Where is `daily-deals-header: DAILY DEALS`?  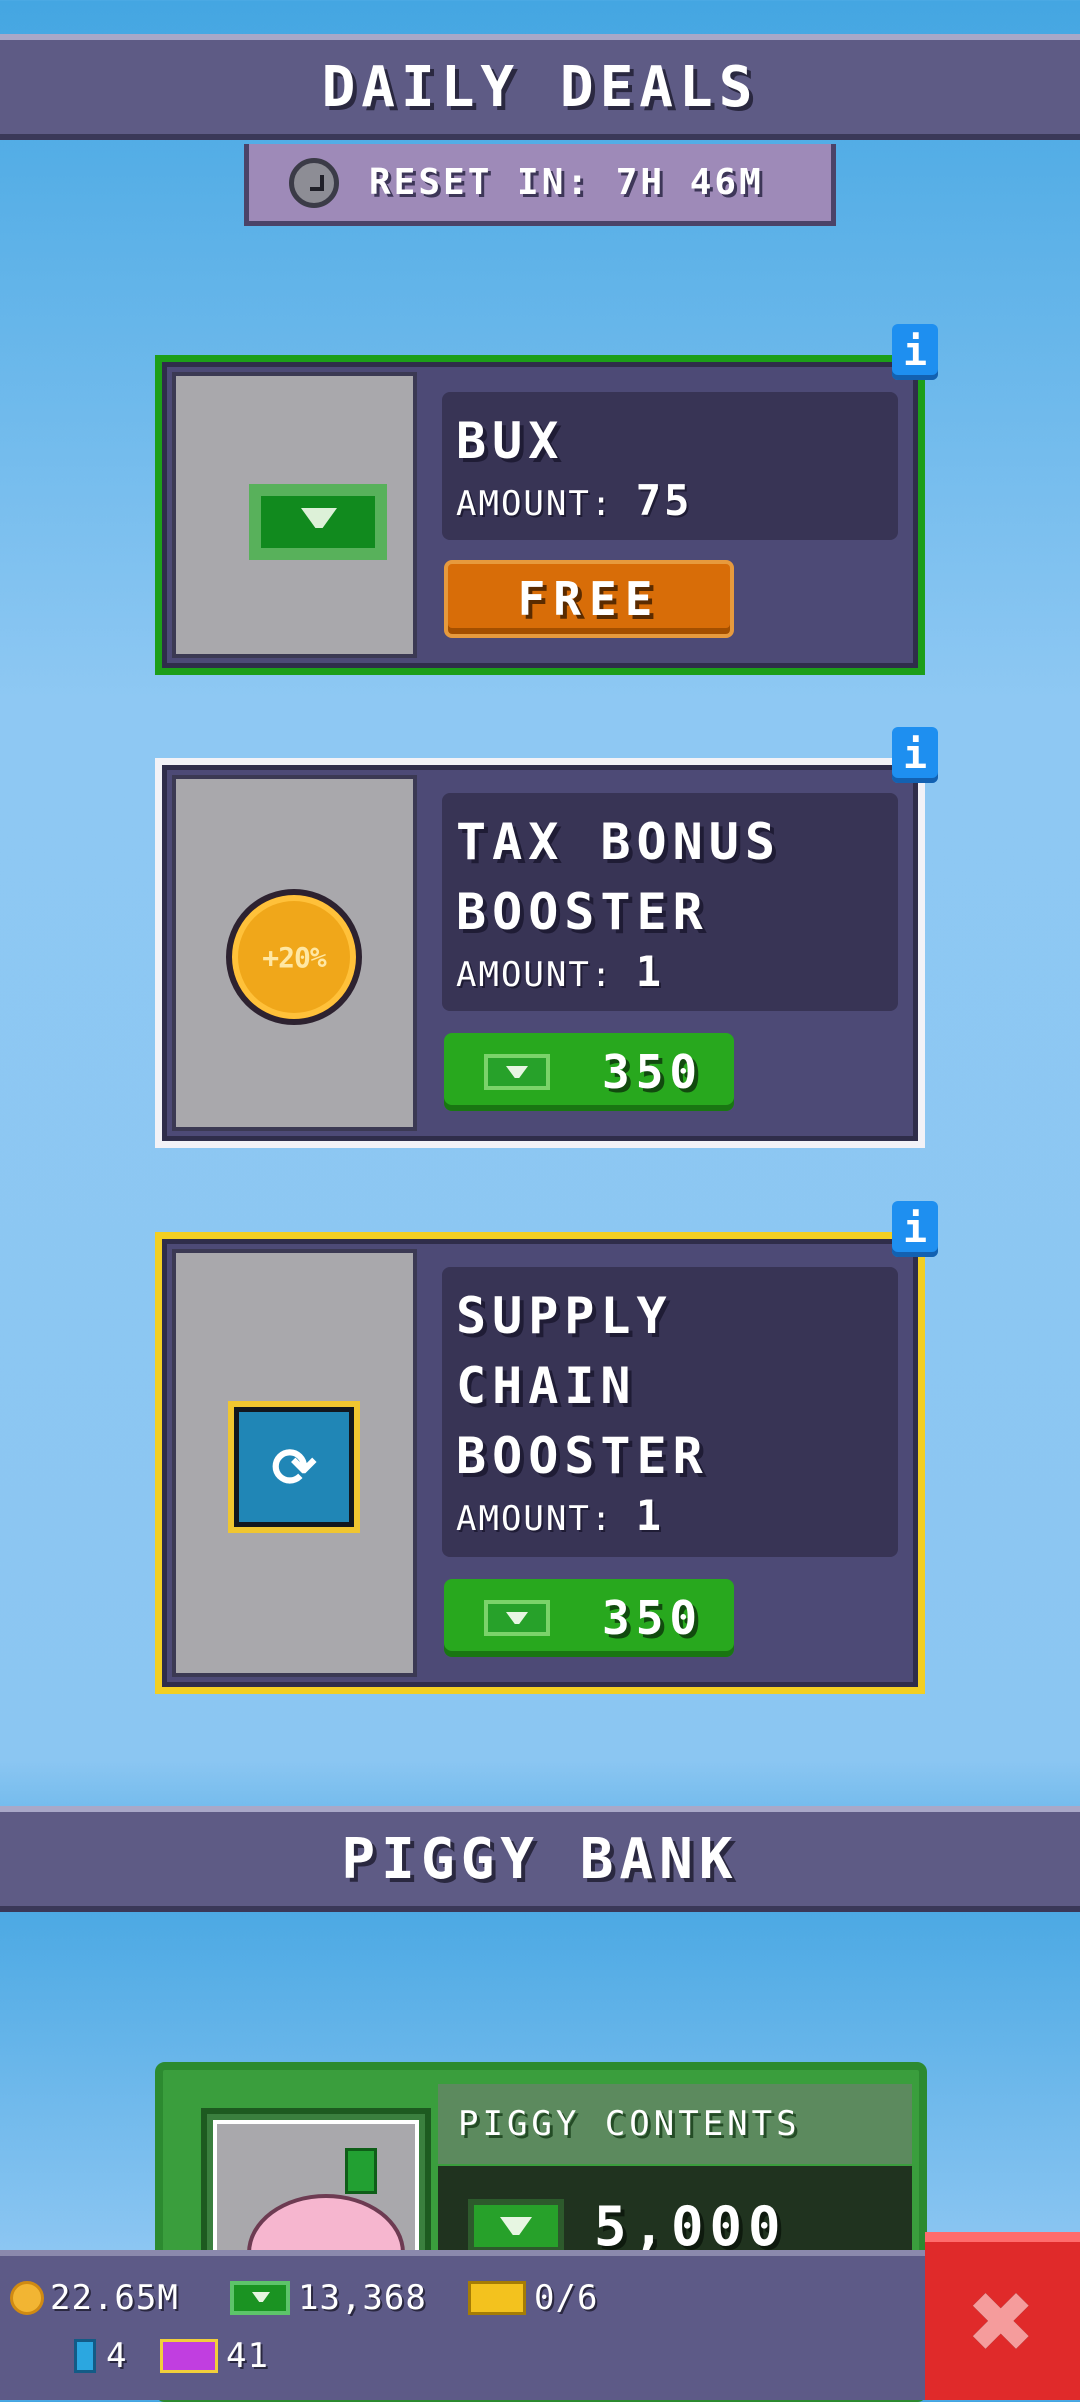 daily-deals-header: DAILY DEALS is located at coordinates (540, 87).